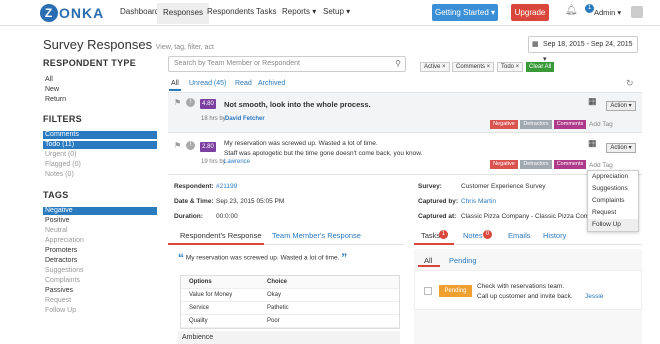 The height and width of the screenshot is (344, 660). Describe the element at coordinates (208, 104) in the screenshot. I see `score-badge: 4.80` at that location.